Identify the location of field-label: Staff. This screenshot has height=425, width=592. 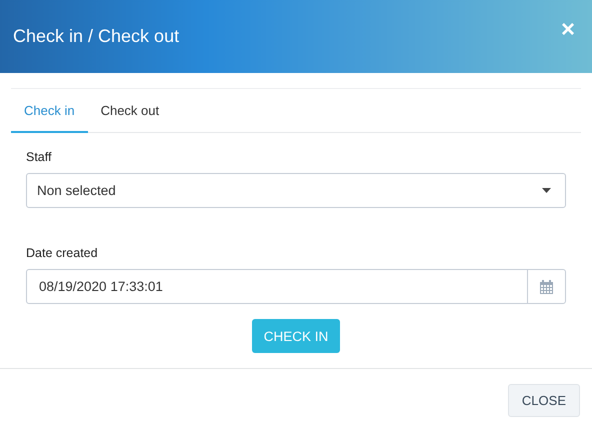
(39, 157).